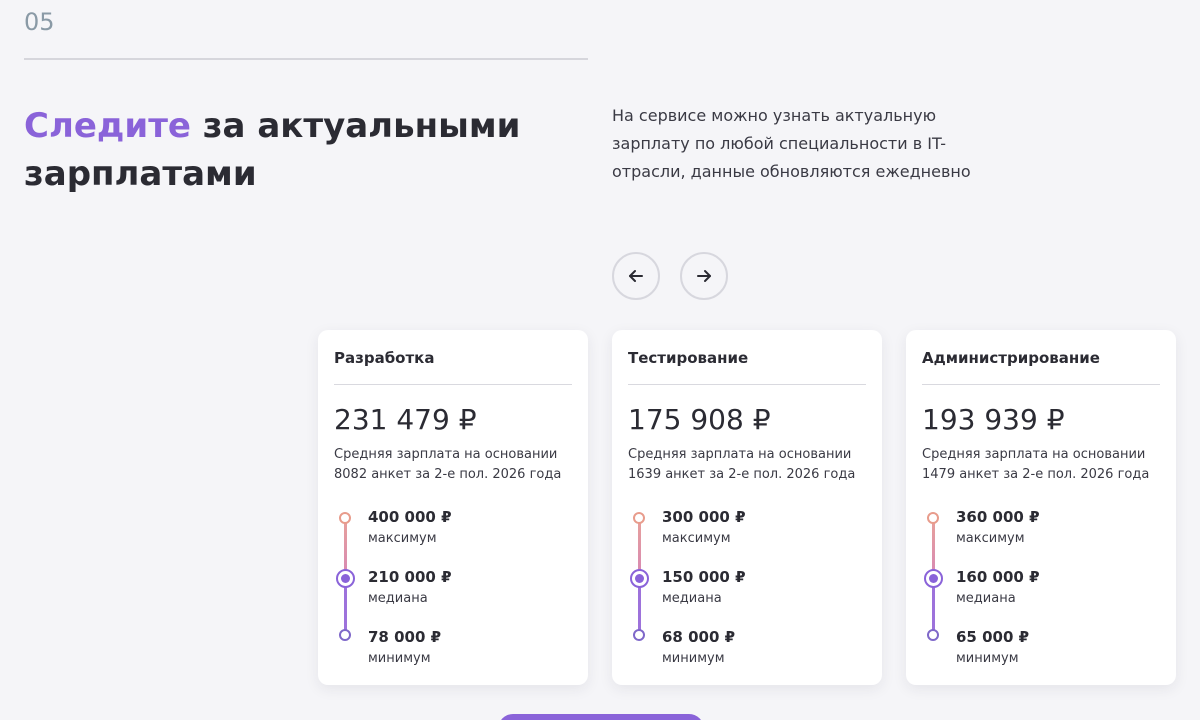 The height and width of the screenshot is (720, 1200). Describe the element at coordinates (998, 577) in the screenshot. I see `median-value: 160 000 ₽` at that location.